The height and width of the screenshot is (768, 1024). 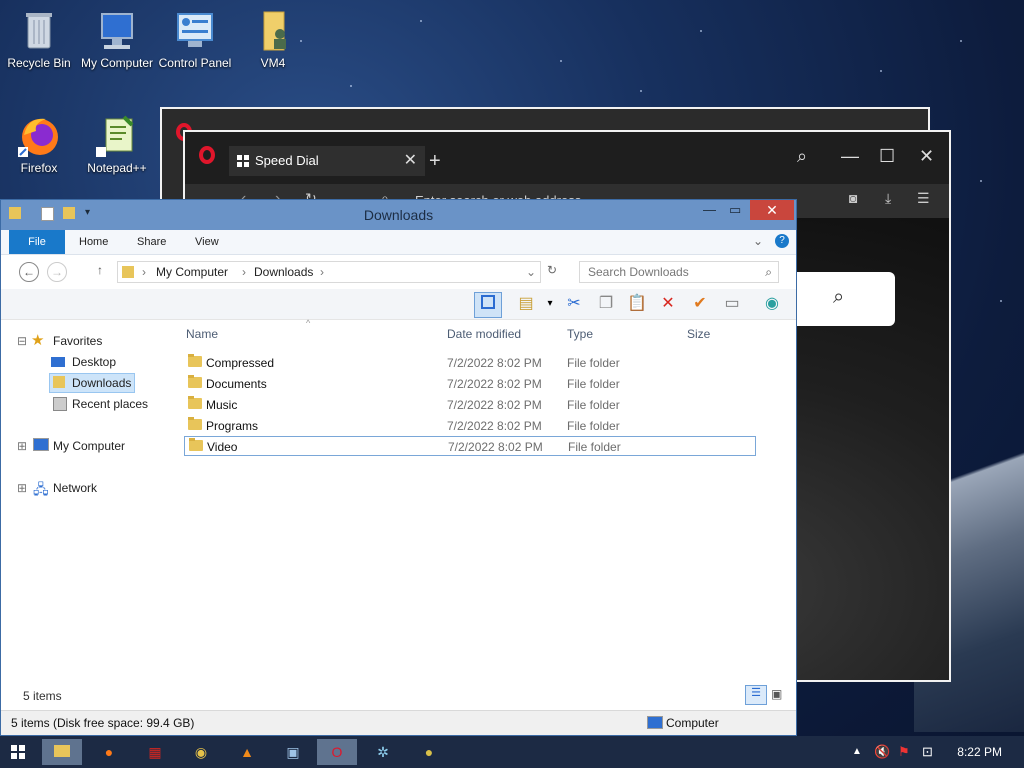 What do you see at coordinates (207, 242) in the screenshot?
I see `tab-view: View` at bounding box center [207, 242].